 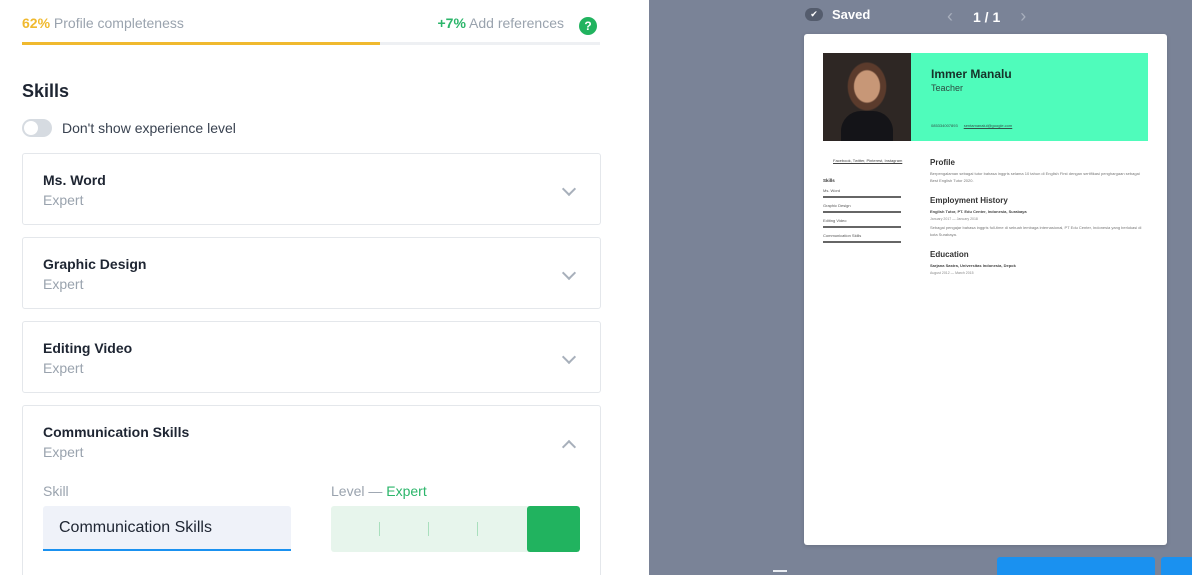 What do you see at coordinates (167, 528) in the screenshot?
I see `skill-name-input` at bounding box center [167, 528].